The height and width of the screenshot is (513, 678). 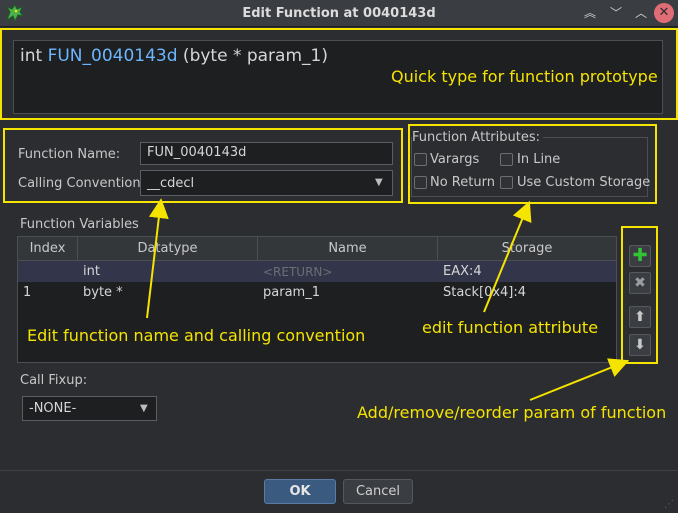 What do you see at coordinates (157, 258) in the screenshot?
I see `arrow-to-name-group` at bounding box center [157, 258].